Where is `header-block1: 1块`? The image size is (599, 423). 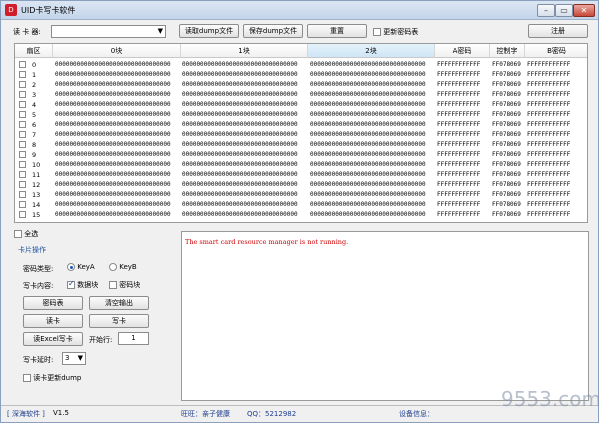
header-block1: 1块 is located at coordinates (244, 51).